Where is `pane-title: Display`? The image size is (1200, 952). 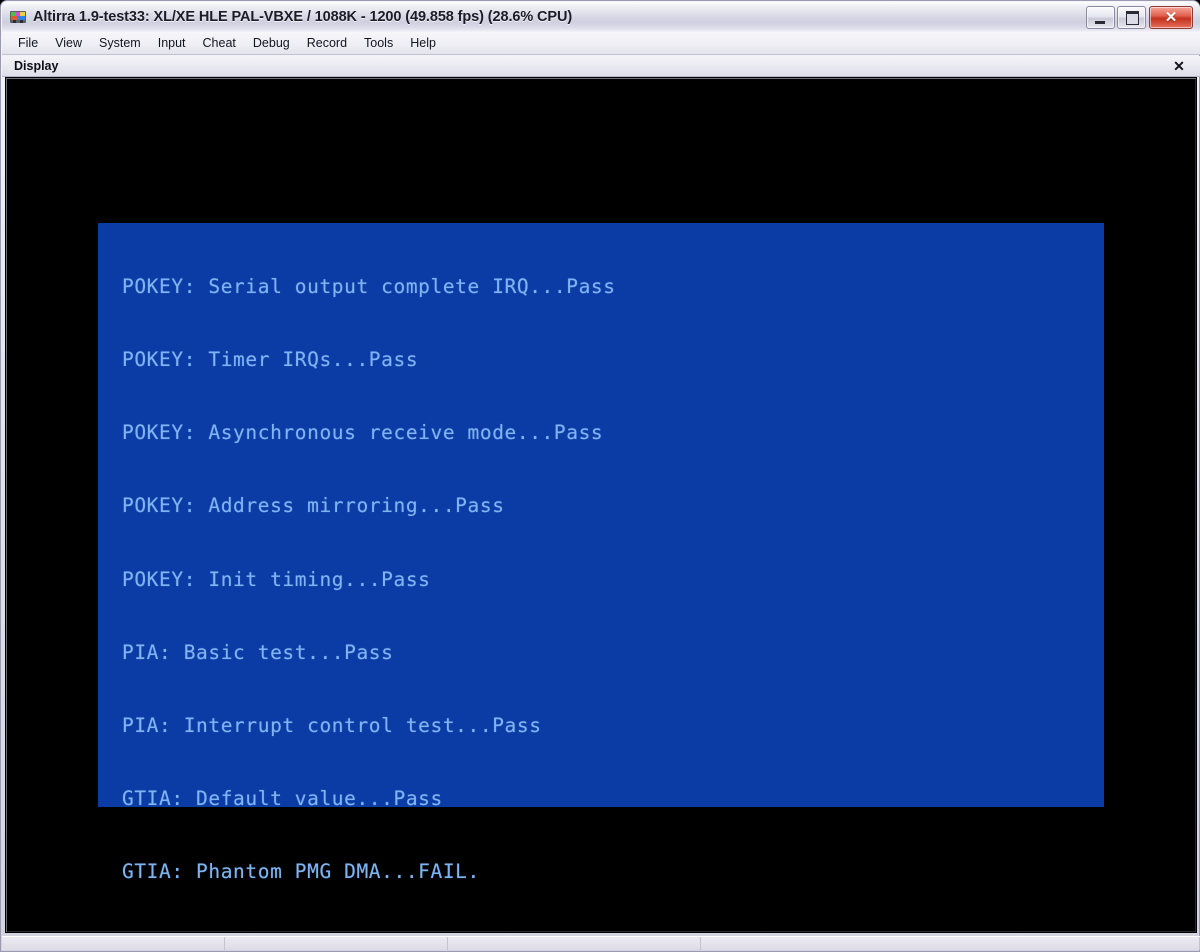
pane-title: Display is located at coordinates (36, 66).